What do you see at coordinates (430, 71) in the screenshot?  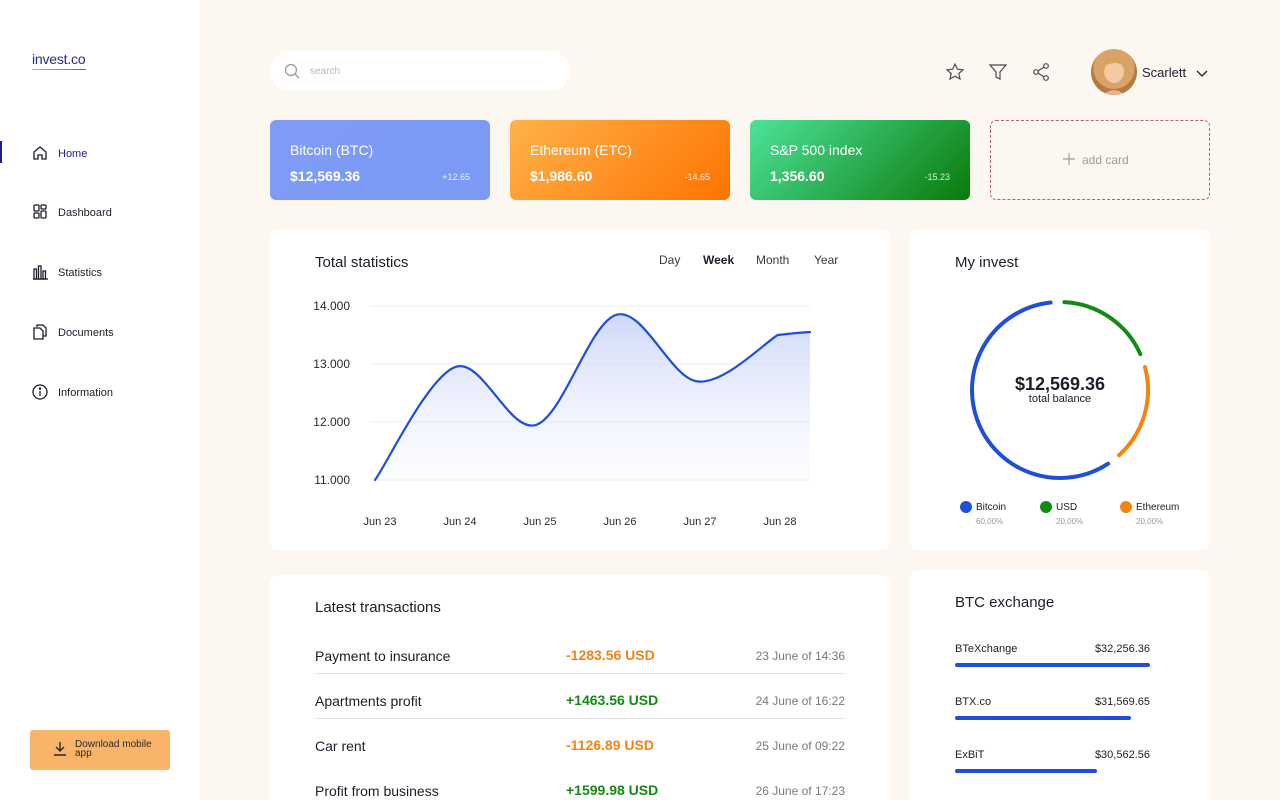 I see `search-input` at bounding box center [430, 71].